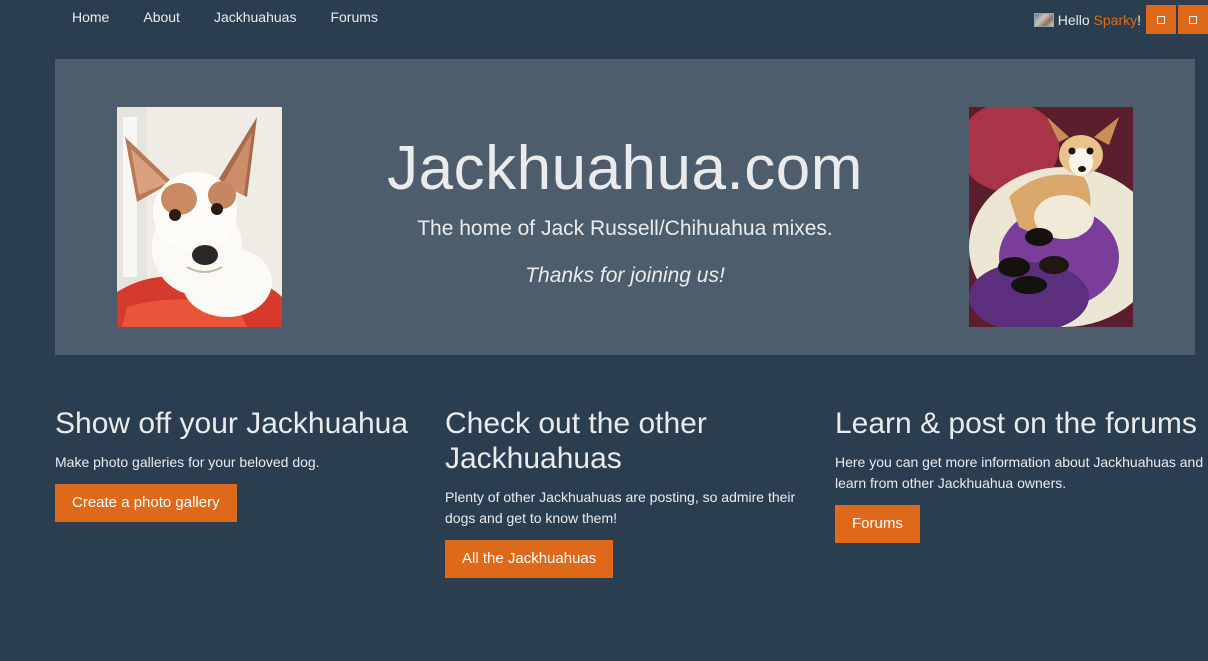 The width and height of the screenshot is (1208, 661). I want to click on user-area: Hello Sparky!, so click(1120, 19).